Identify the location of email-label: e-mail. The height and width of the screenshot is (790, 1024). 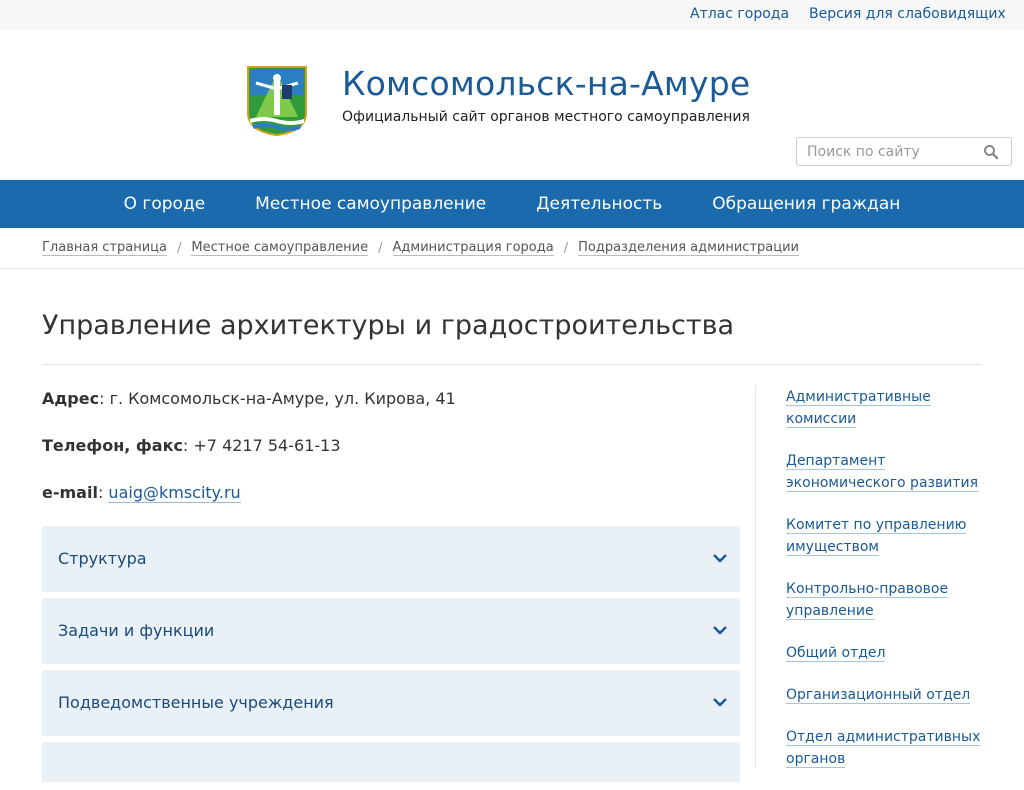
(70, 492).